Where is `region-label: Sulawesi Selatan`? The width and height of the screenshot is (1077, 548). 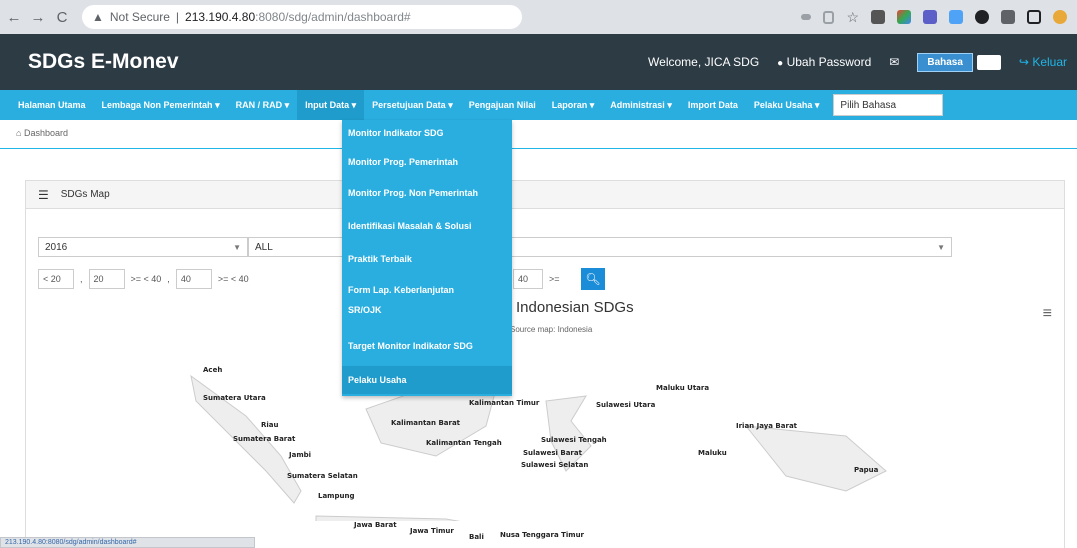
region-label: Sulawesi Selatan is located at coordinates (554, 465).